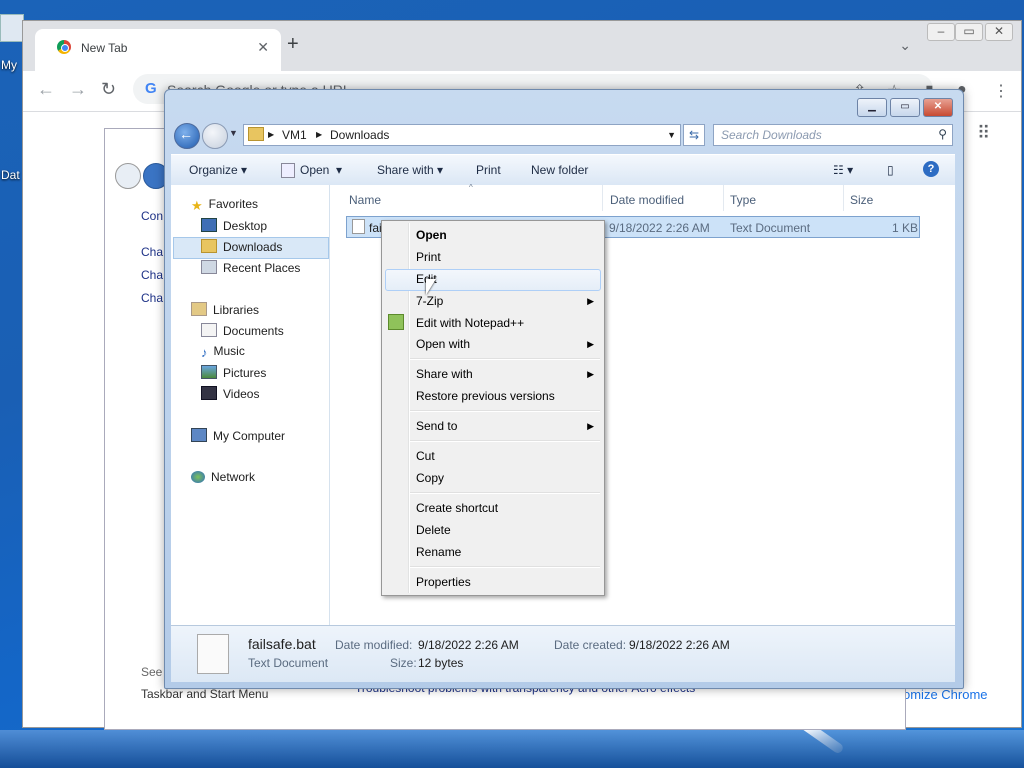  I want to click on nav-desktop: Desktop, so click(234, 225).